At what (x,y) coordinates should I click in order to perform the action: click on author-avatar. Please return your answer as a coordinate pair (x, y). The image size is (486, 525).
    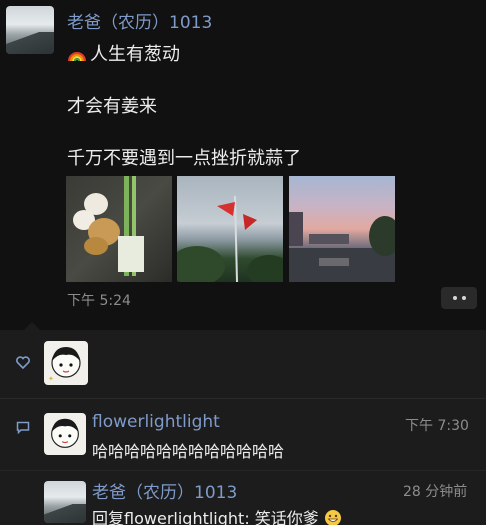
    Looking at the image, I should click on (30, 30).